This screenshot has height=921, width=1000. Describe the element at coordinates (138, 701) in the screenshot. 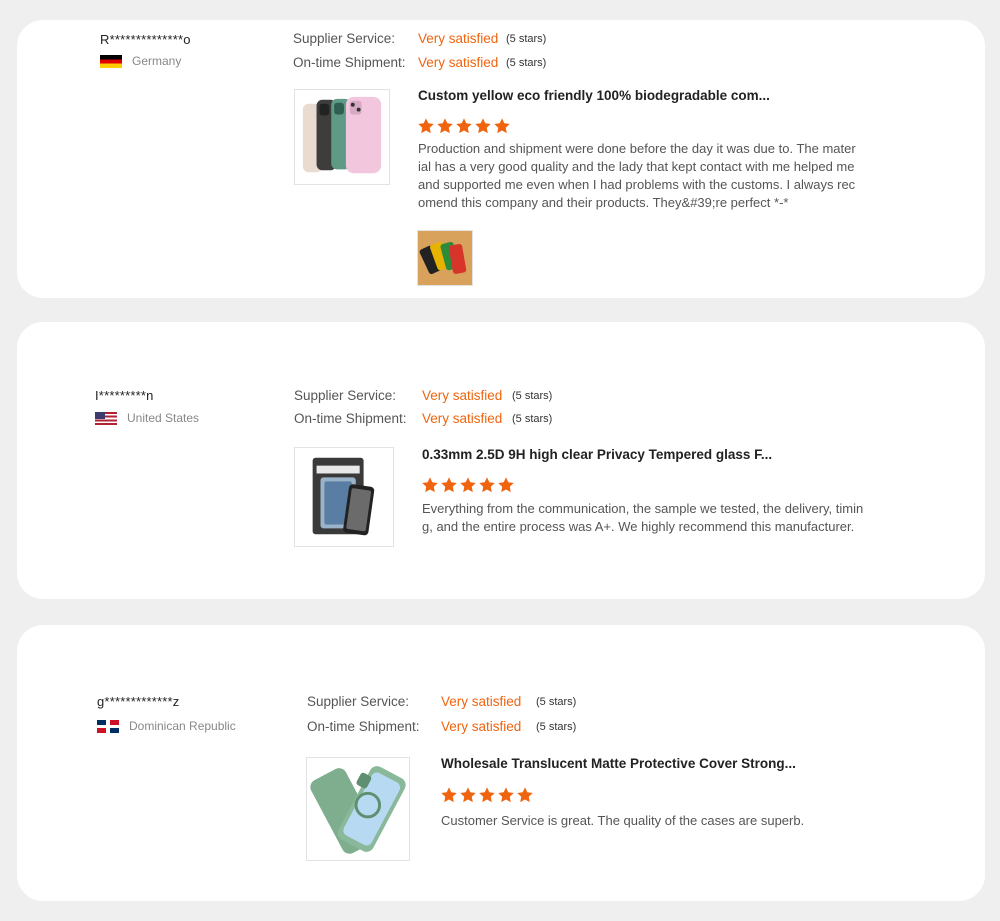

I see `reviewer-name: g*************z` at that location.